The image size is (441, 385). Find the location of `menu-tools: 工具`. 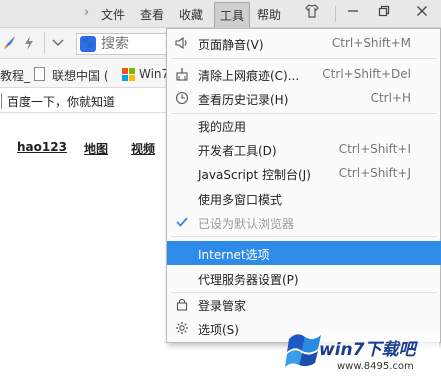

menu-tools: 工具 is located at coordinates (232, 14).